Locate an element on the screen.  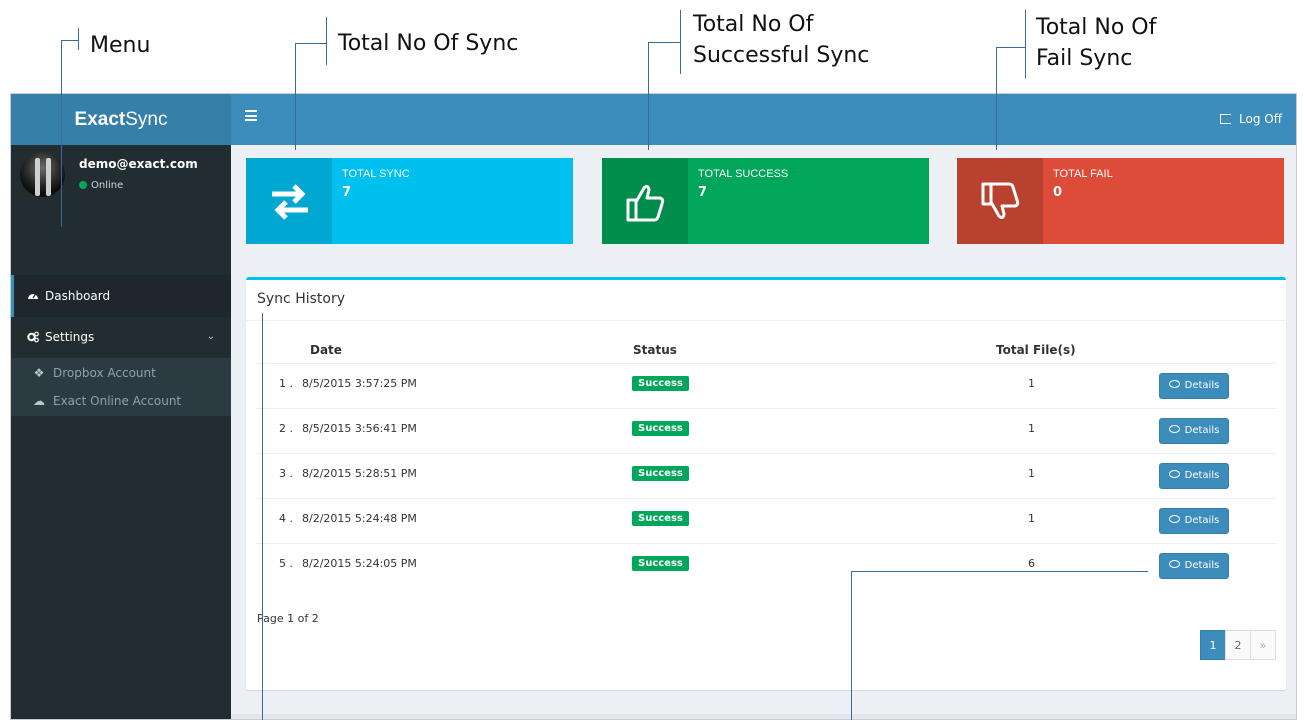
annotation-total-success: Total No Of Successful Sync is located at coordinates (781, 40).